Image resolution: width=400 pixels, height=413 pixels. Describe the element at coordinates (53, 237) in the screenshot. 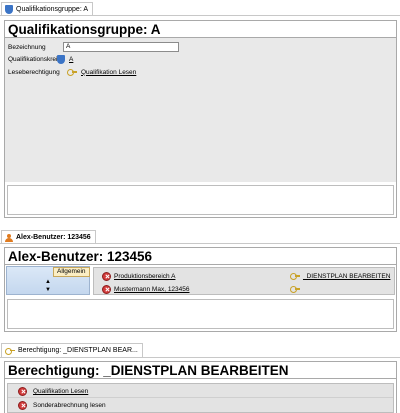

I see `tab-label: Alex-Benutzer: 123456` at that location.